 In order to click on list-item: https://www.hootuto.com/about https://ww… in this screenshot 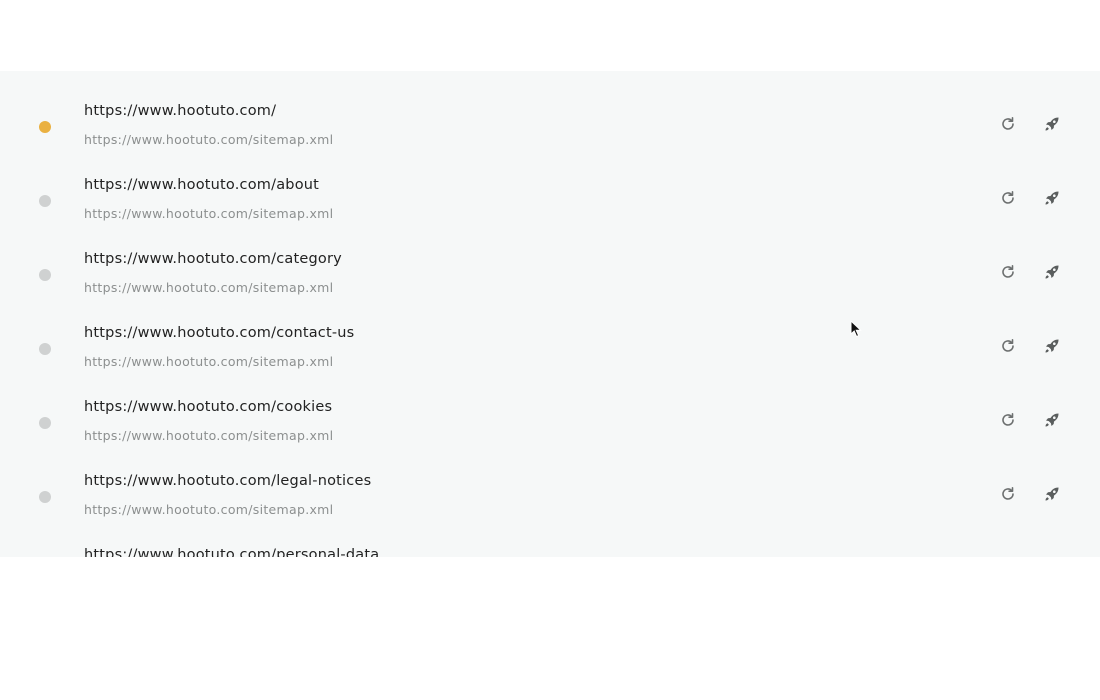, I will do `click(550, 183)`.